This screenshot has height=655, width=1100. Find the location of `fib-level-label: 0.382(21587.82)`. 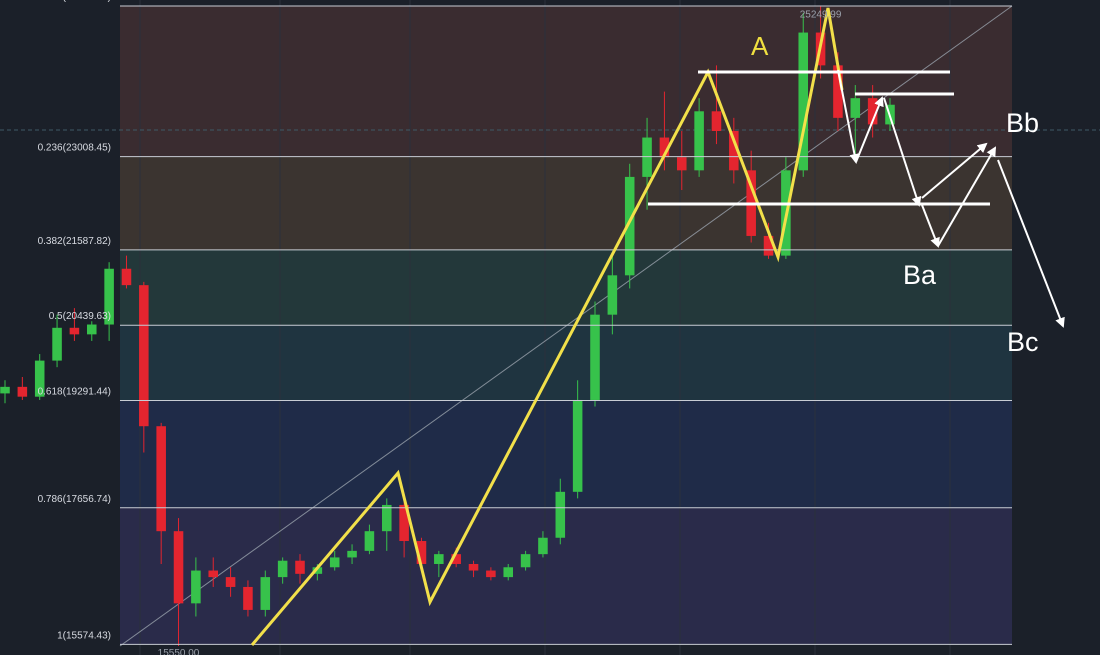

fib-level-label: 0.382(21587.82) is located at coordinates (74, 241).